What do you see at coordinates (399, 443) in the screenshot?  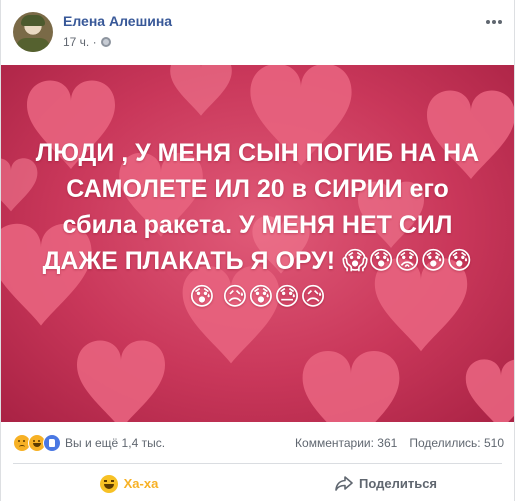 I see `engagement-counts: Комментарии: 361 Поделились: 510` at bounding box center [399, 443].